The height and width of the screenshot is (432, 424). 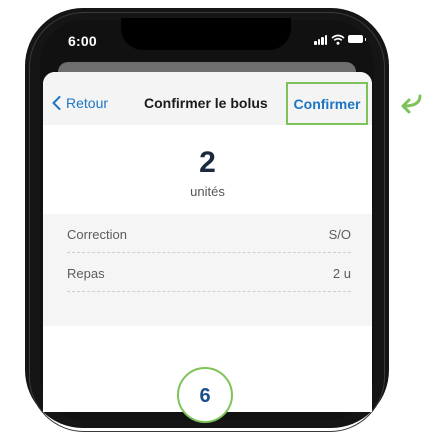 I want to click on detail-row-correction: Correction S/O, so click(x=209, y=234).